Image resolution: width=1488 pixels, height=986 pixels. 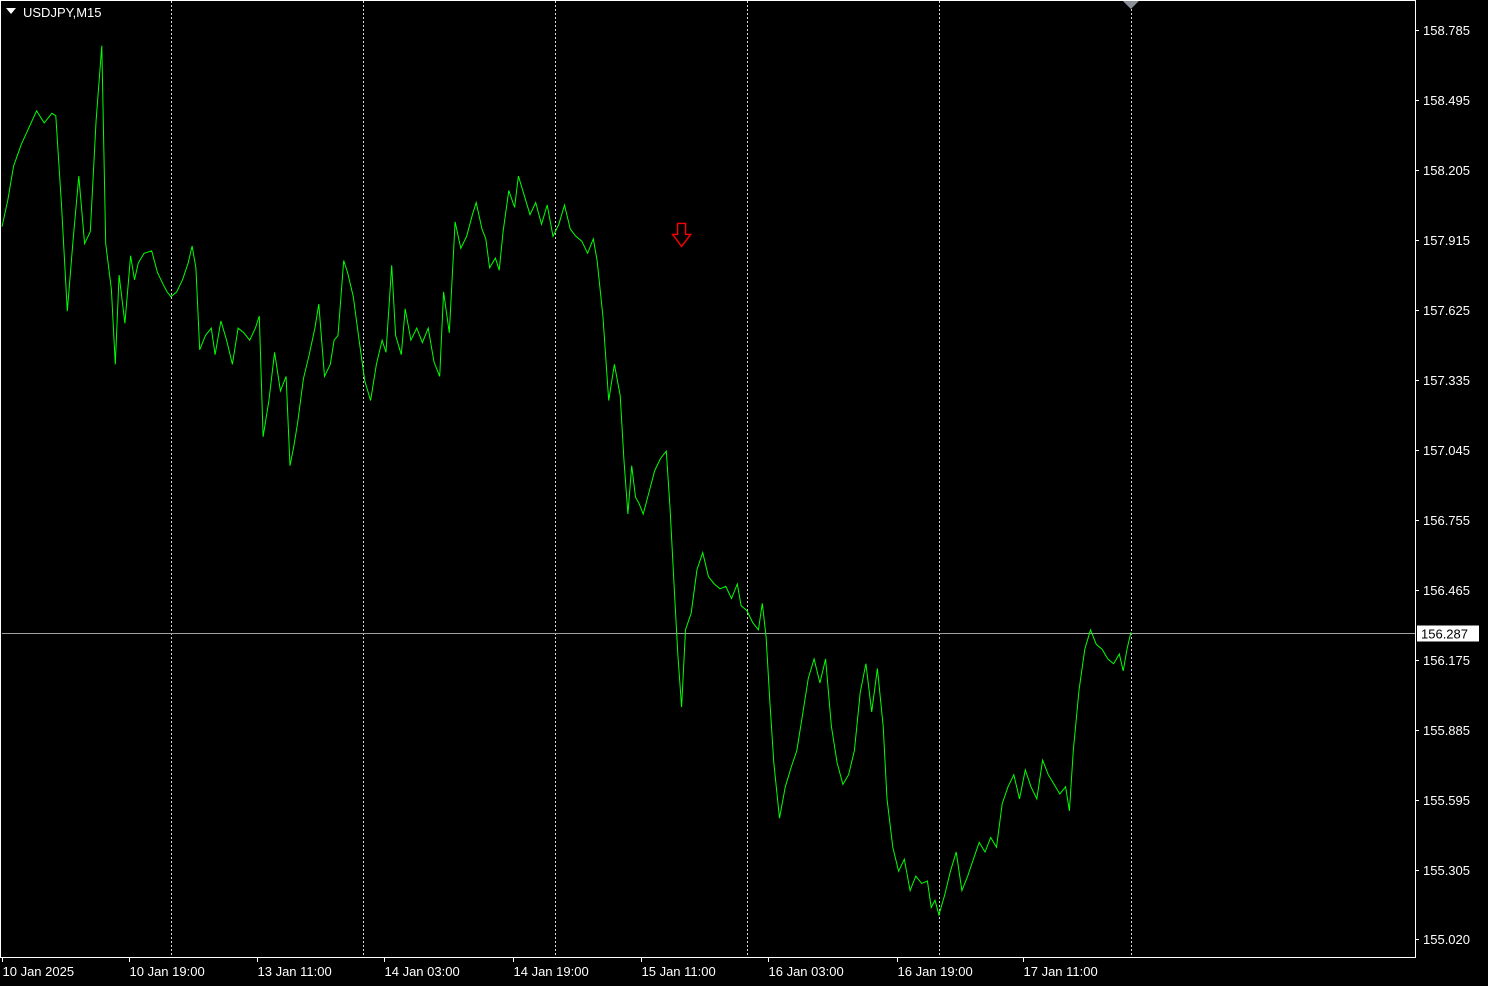 I want to click on x-tick-label: 16 Jan 03:00, so click(x=806, y=971).